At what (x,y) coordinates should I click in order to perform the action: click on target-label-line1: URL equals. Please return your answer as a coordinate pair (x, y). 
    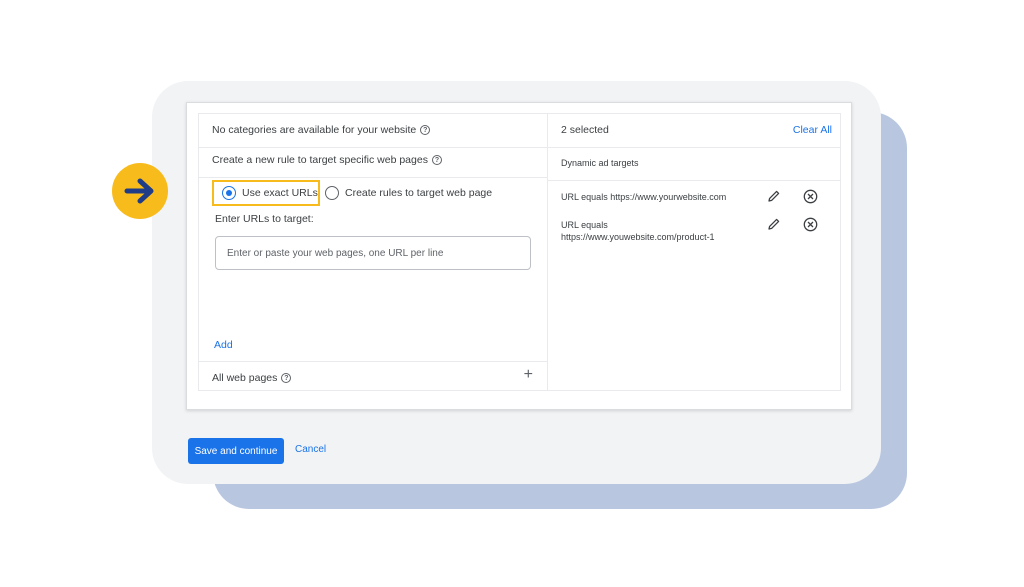
    Looking at the image, I should click on (584, 225).